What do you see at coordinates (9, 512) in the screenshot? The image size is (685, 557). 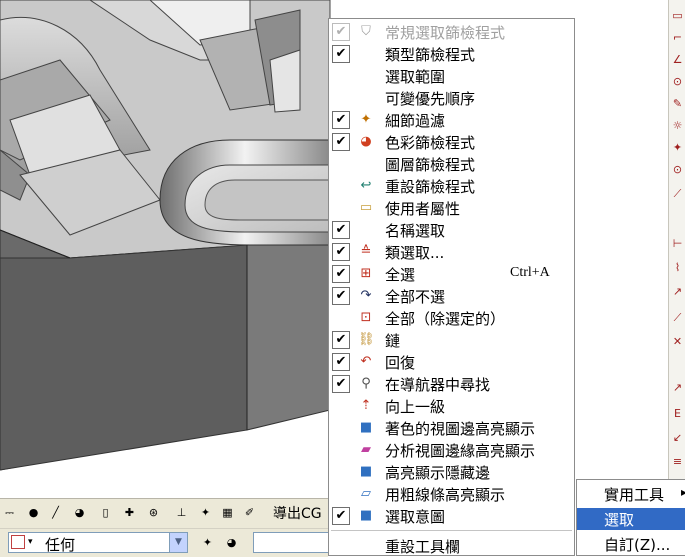 I see `snap-icon: ⎓` at bounding box center [9, 512].